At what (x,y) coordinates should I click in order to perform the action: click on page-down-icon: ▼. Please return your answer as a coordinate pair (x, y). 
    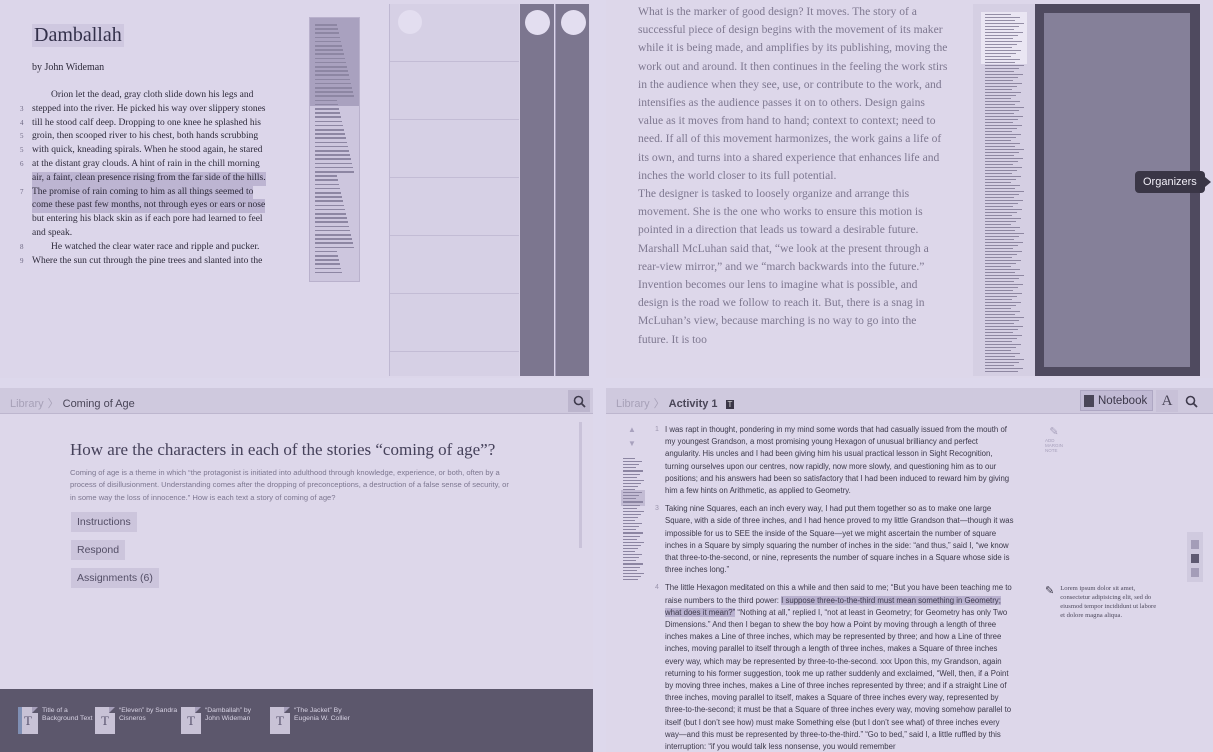
    Looking at the image, I should click on (632, 443).